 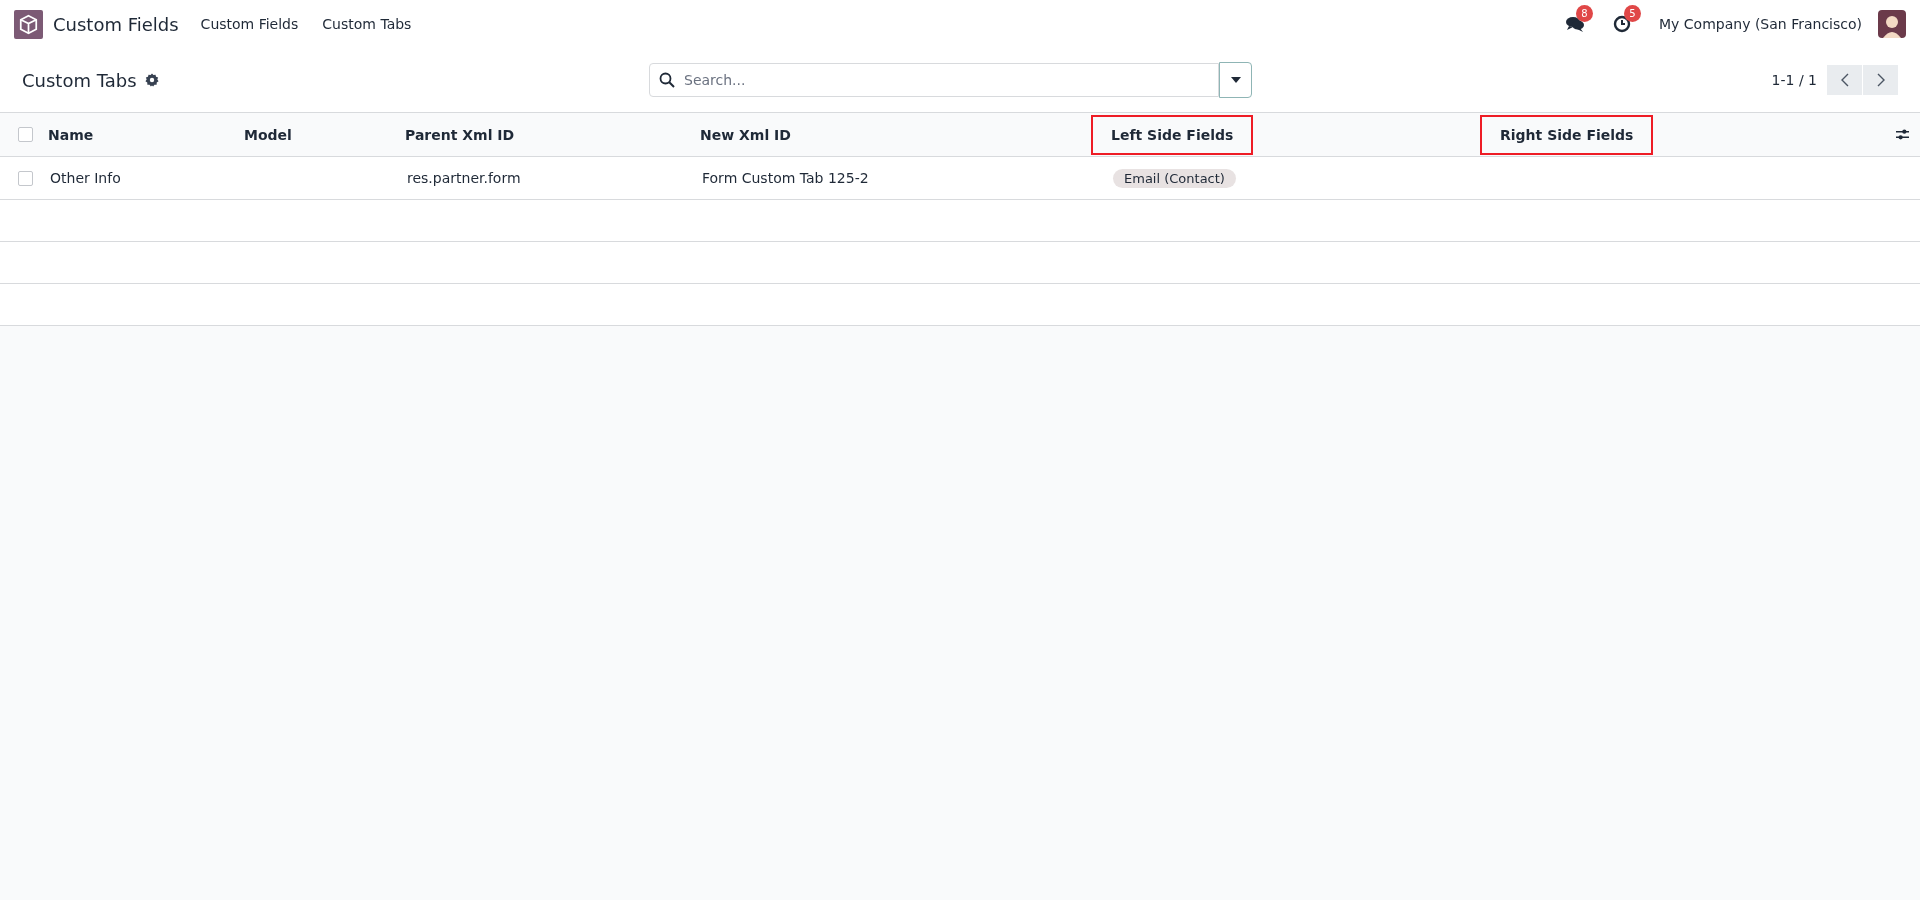 What do you see at coordinates (79, 80) in the screenshot?
I see `page-title: Custom Tabs` at bounding box center [79, 80].